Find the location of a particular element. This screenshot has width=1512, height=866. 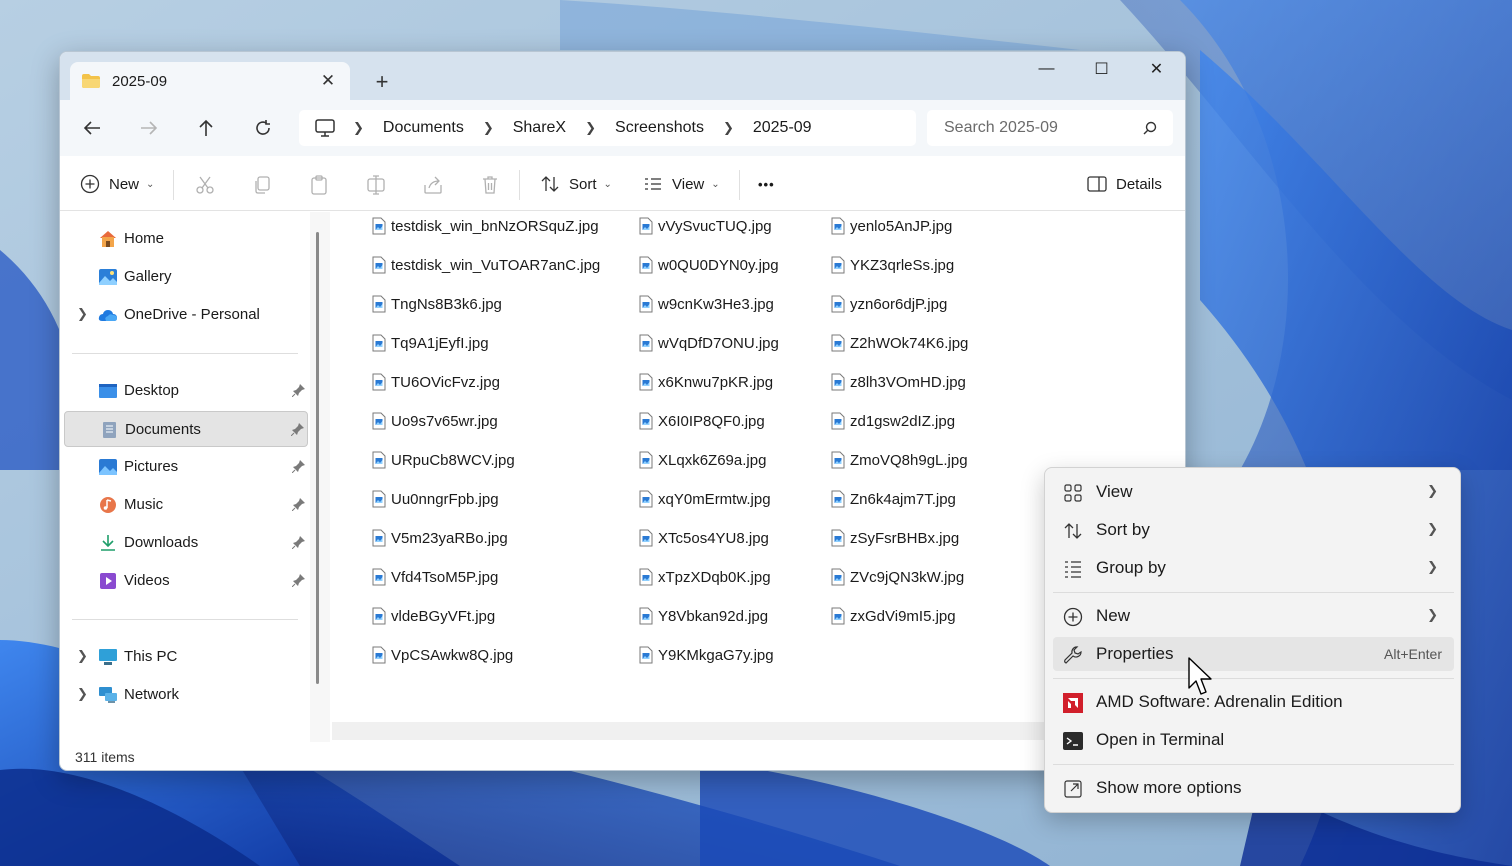

file-item: ZVc9jQN3kW.jpg is located at coordinates (897, 577).